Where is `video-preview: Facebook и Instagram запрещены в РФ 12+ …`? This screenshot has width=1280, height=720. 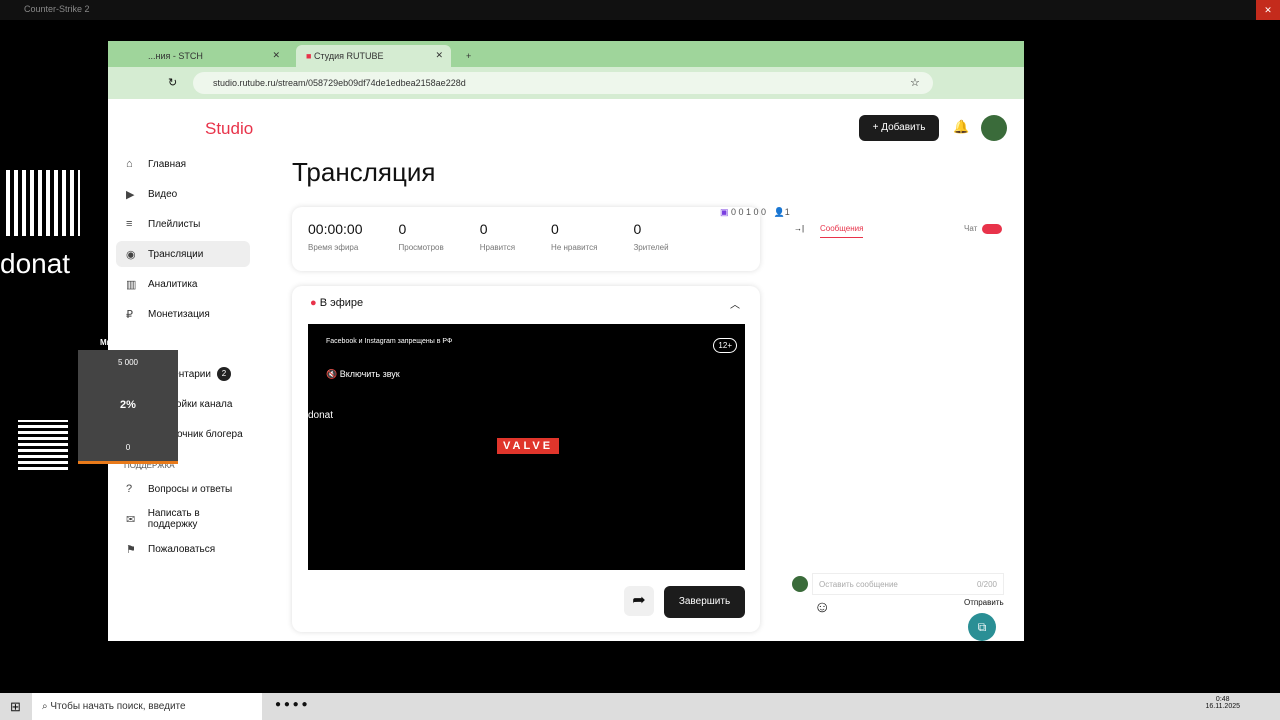
video-preview: Facebook и Instagram запрещены в РФ 12+ … is located at coordinates (526, 447).